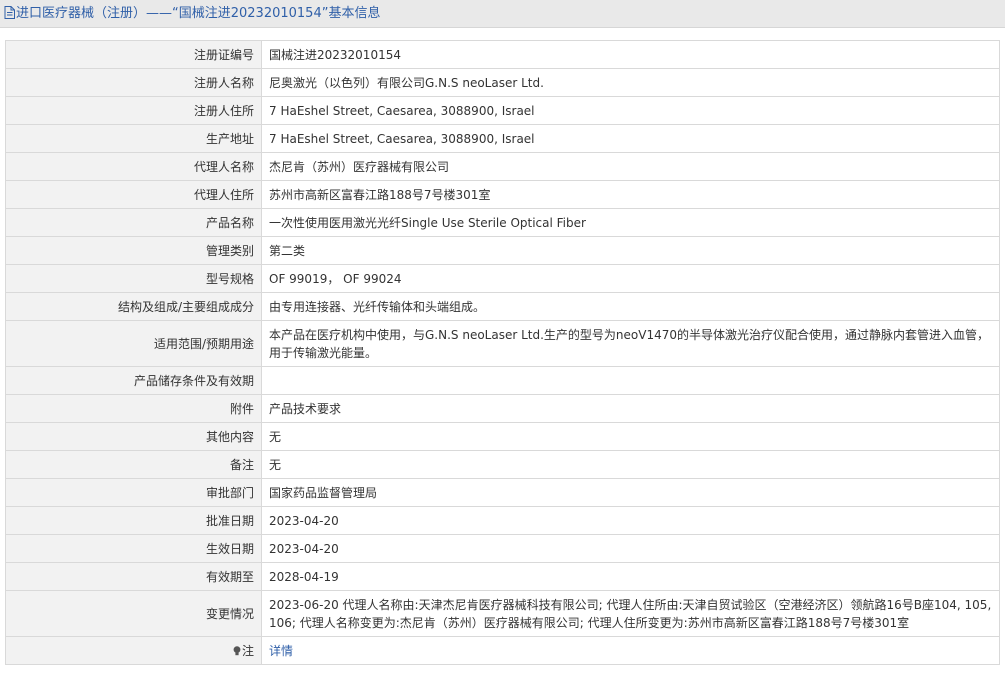  Describe the element at coordinates (630, 166) in the screenshot. I see `field-value: 杰尼肯（苏州）医疗器械有限公司` at that location.